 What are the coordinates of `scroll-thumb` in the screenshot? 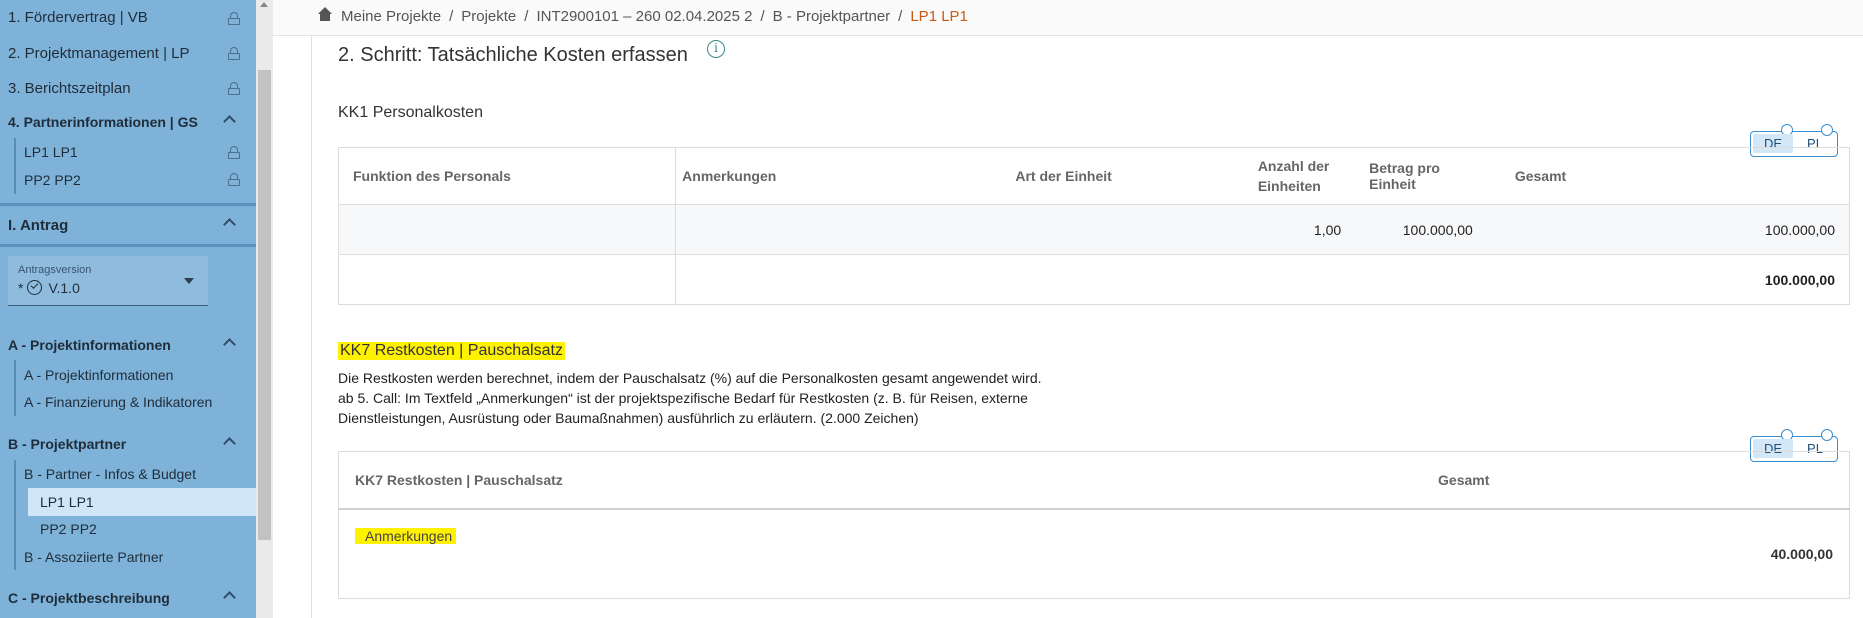 It's located at (264, 305).